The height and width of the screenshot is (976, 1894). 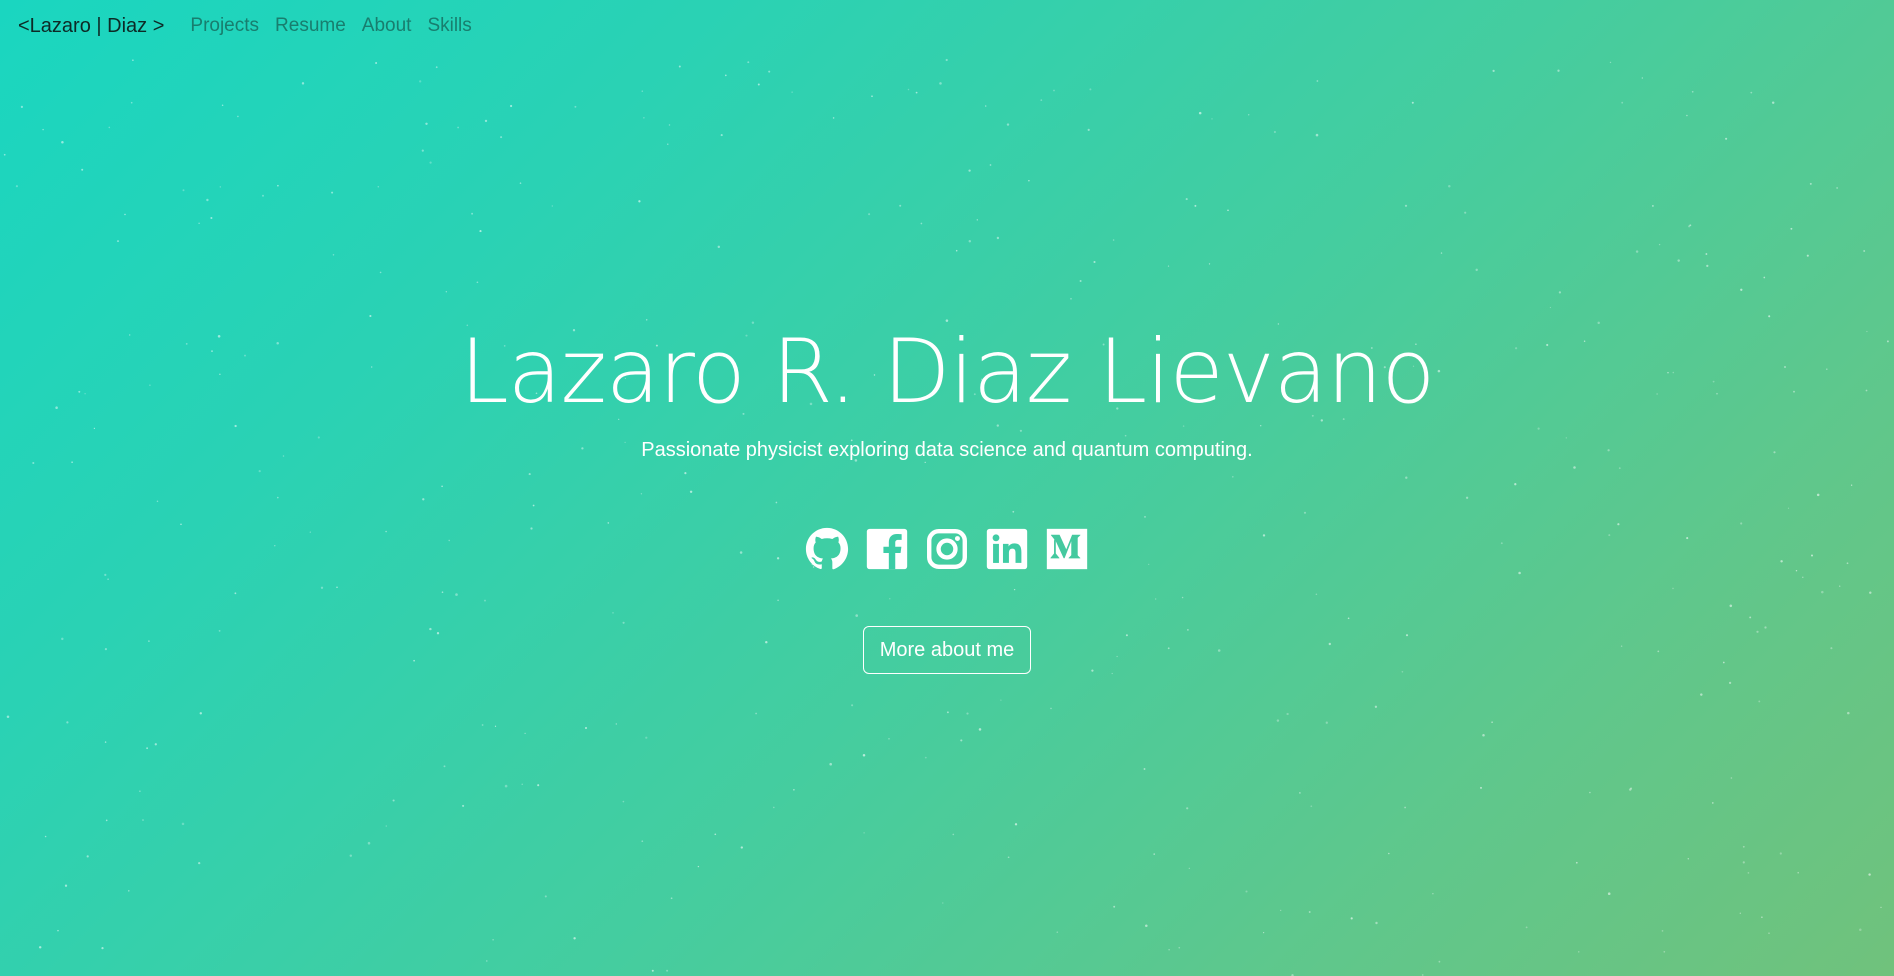 I want to click on github-icon, so click(x=827, y=548).